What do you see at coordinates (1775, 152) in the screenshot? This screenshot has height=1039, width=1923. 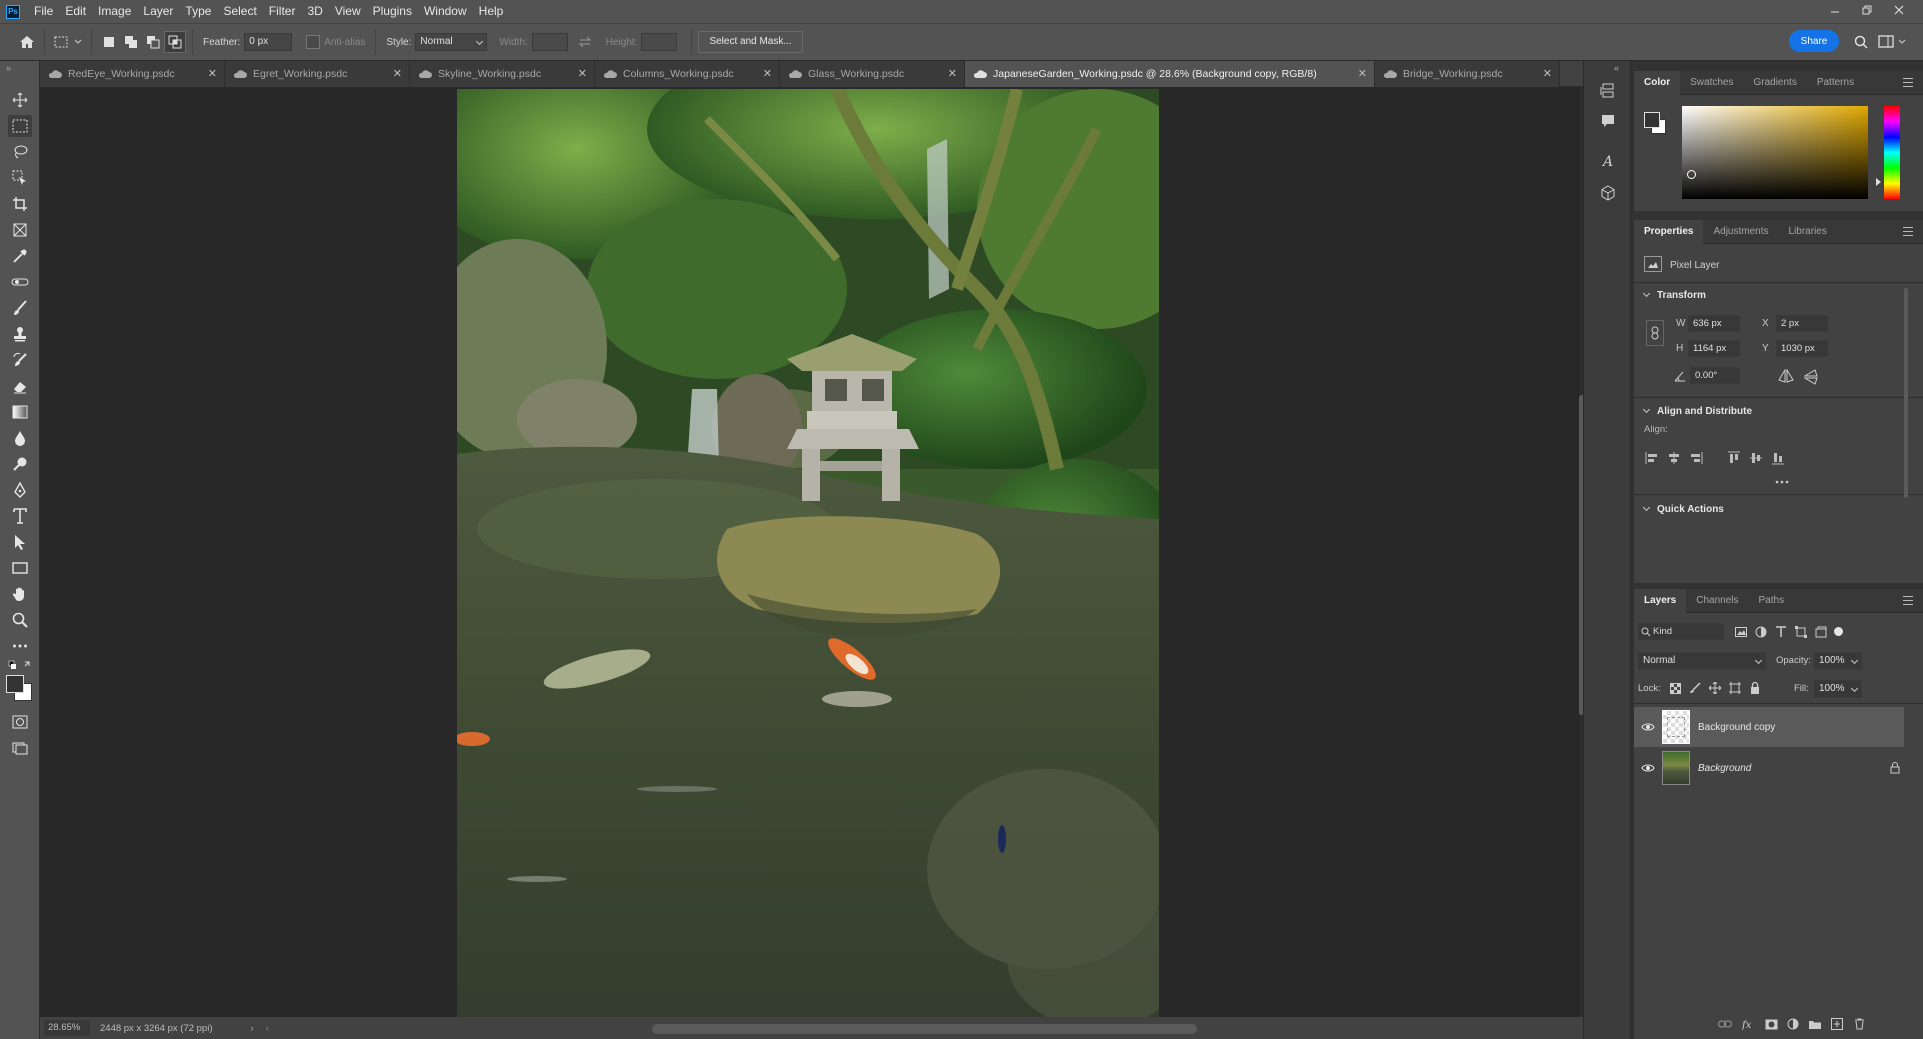 I see `color-picker-field` at bounding box center [1775, 152].